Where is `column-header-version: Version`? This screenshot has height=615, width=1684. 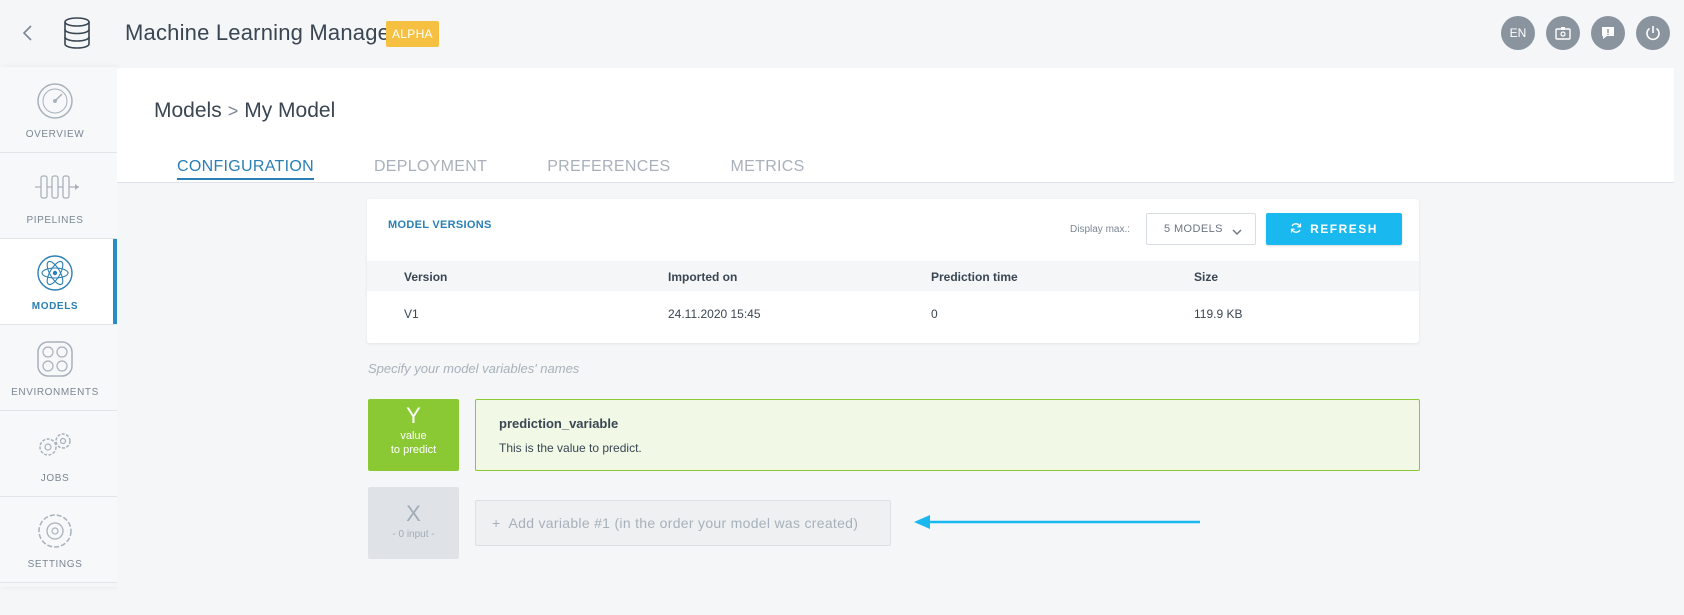 column-header-version: Version is located at coordinates (426, 277).